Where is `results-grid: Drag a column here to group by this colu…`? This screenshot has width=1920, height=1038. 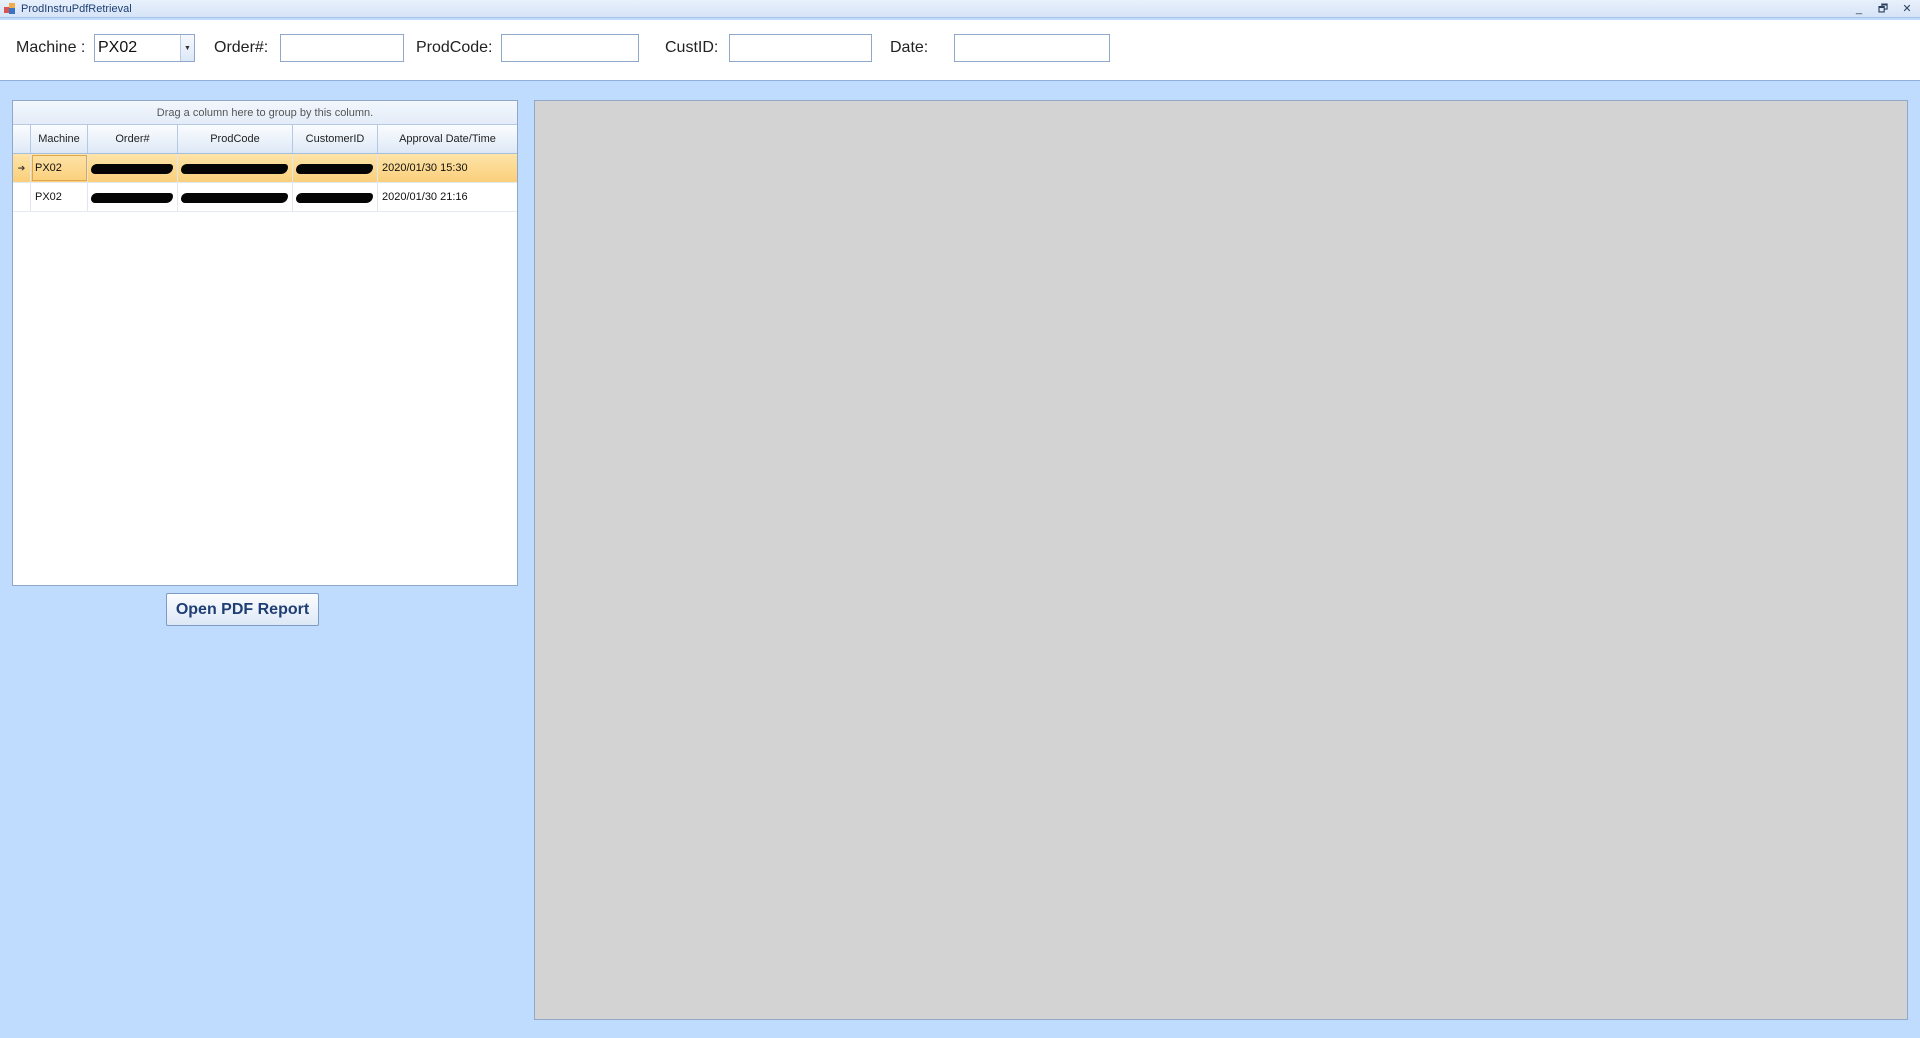 results-grid: Drag a column here to group by this colu… is located at coordinates (265, 343).